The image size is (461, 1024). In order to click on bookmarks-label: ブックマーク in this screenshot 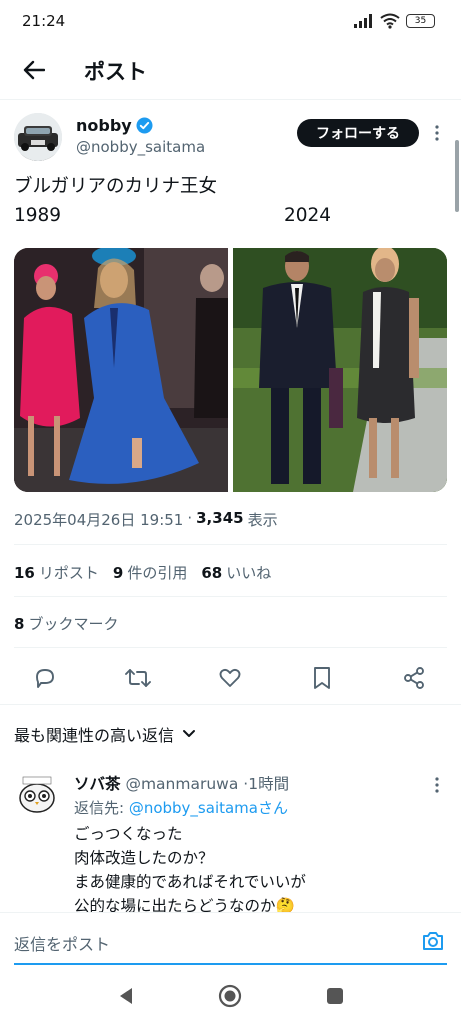, I will do `click(73, 624)`.